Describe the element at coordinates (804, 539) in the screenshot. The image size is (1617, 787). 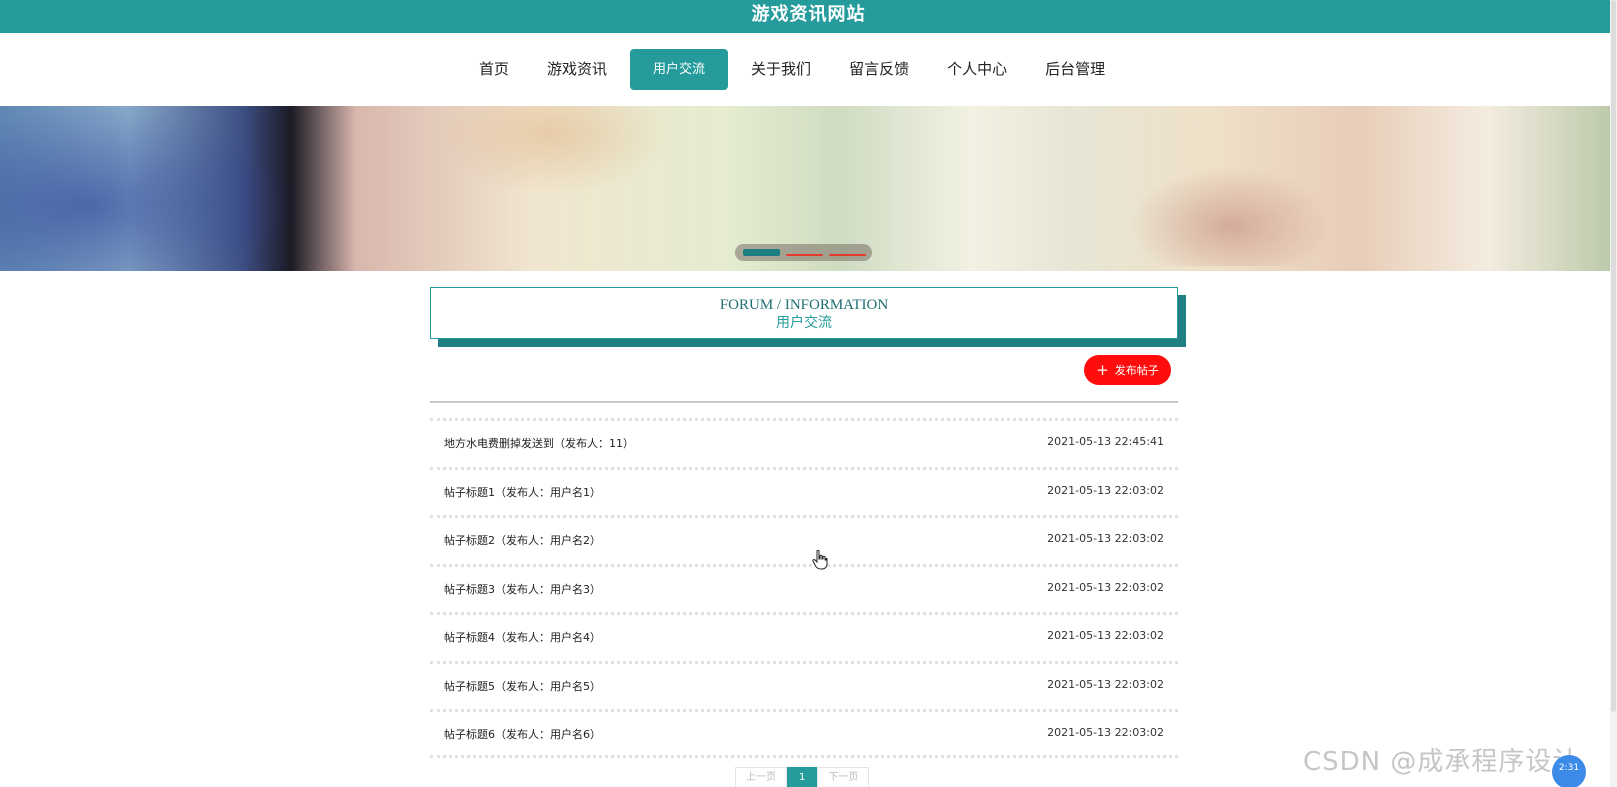
I see `post-row: 帖子标题2（发布人：用户名2） 2021-05-13 22:03:02` at that location.